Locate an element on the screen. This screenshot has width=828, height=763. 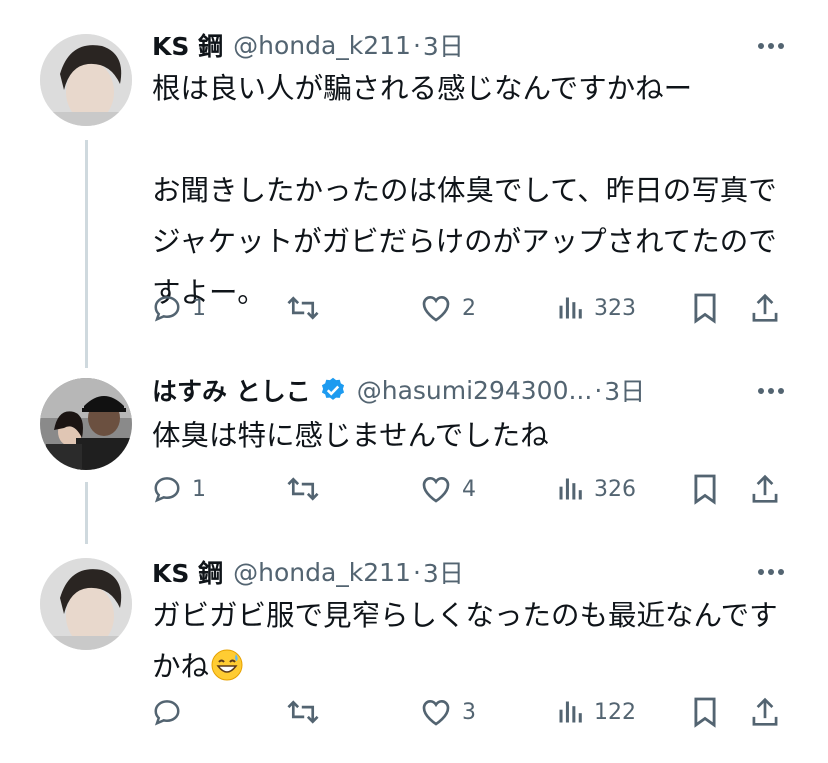
tweet-text: ガビガビ服で見窄らしくなったのも最近なんですかね is located at coordinates (472, 641).